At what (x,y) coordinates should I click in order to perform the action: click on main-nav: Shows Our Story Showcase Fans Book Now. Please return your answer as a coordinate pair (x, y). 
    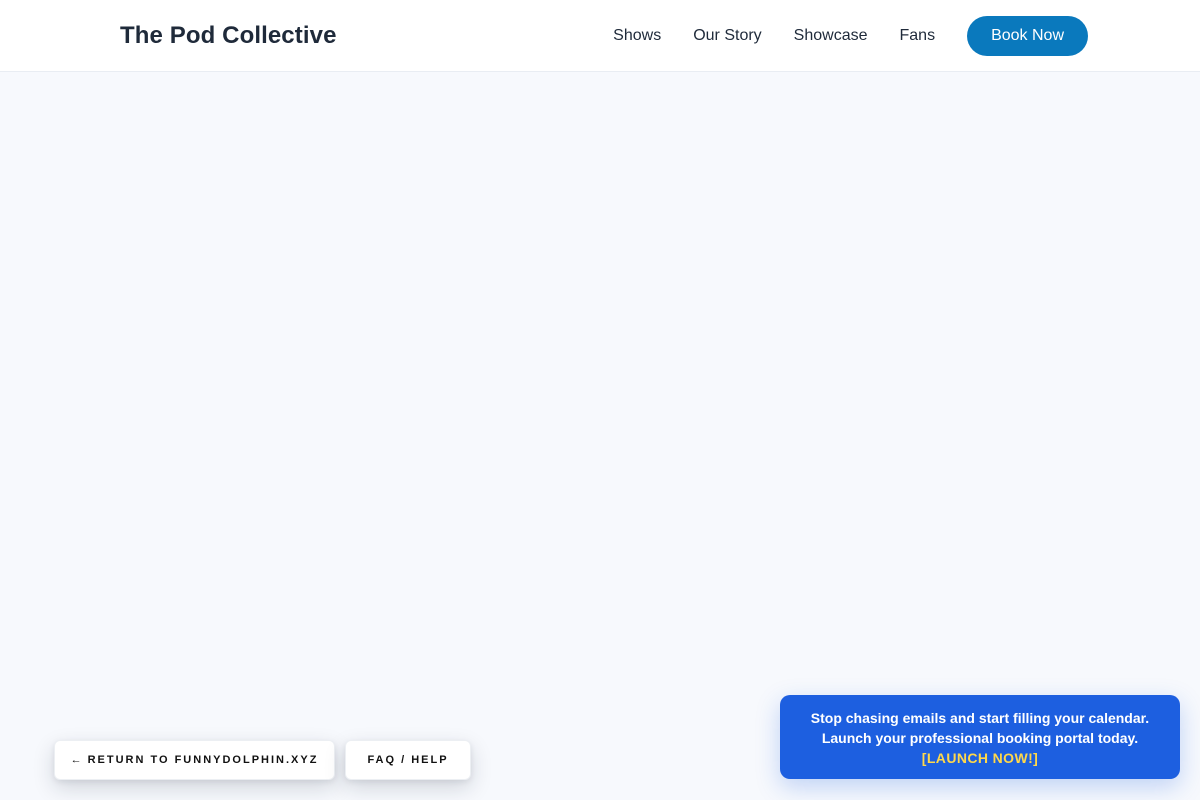
    Looking at the image, I should click on (850, 36).